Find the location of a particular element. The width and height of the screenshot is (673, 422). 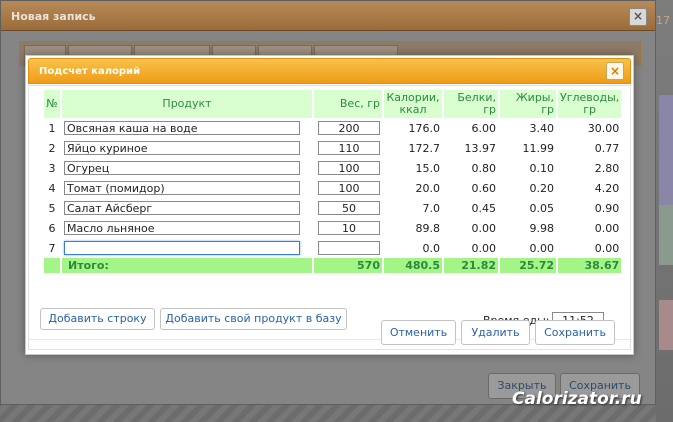

col-header-weight: Вес, гр is located at coordinates (348, 104).